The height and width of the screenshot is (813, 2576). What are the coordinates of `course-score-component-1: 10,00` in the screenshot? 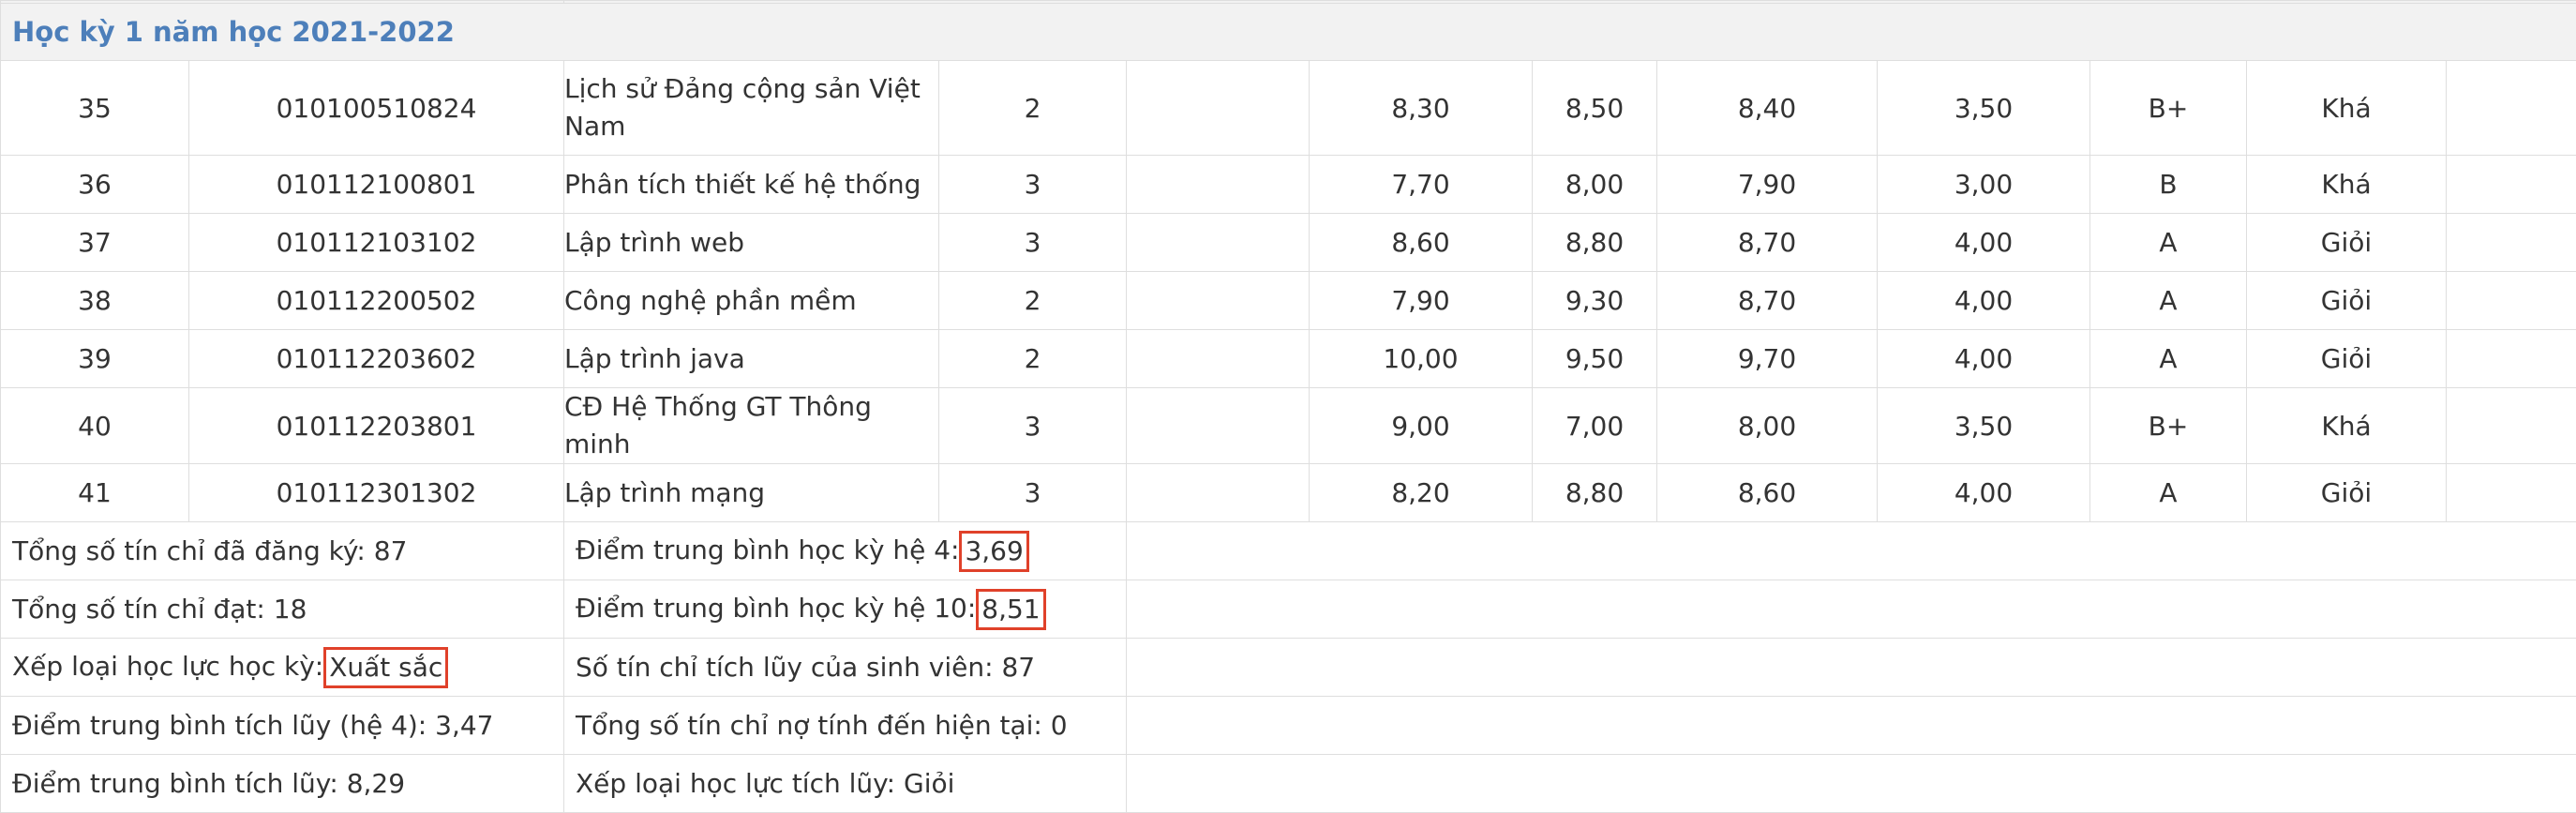 It's located at (1421, 359).